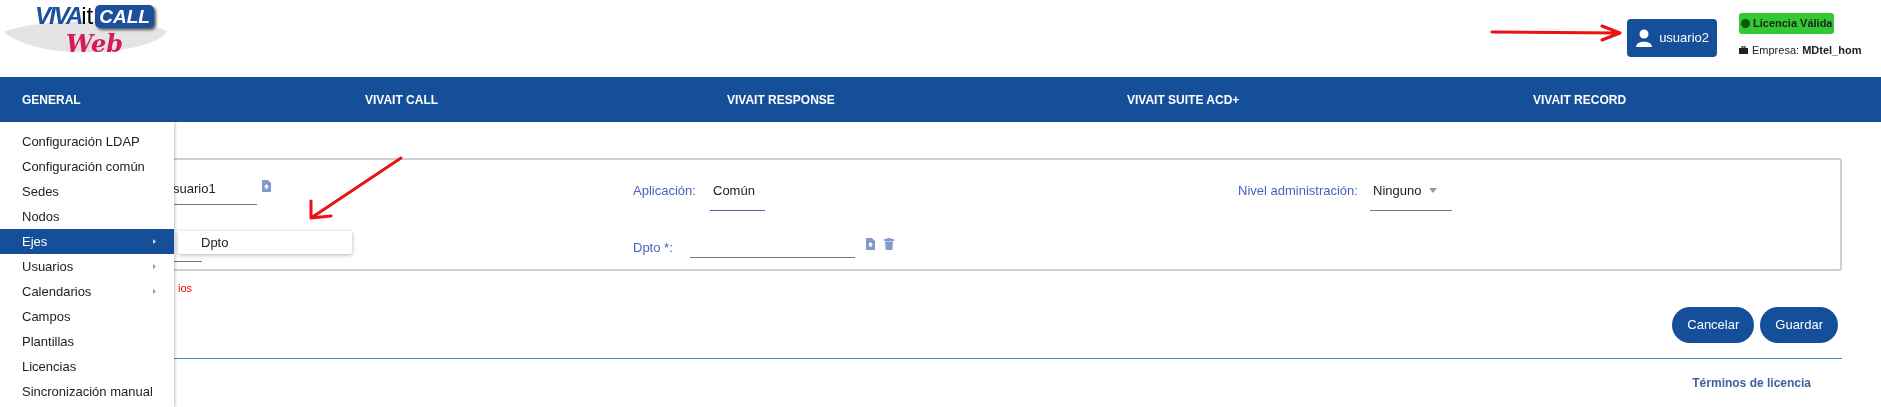 Image resolution: width=1881 pixels, height=407 pixels. I want to click on menu-item: Sincronización manual, so click(87, 391).